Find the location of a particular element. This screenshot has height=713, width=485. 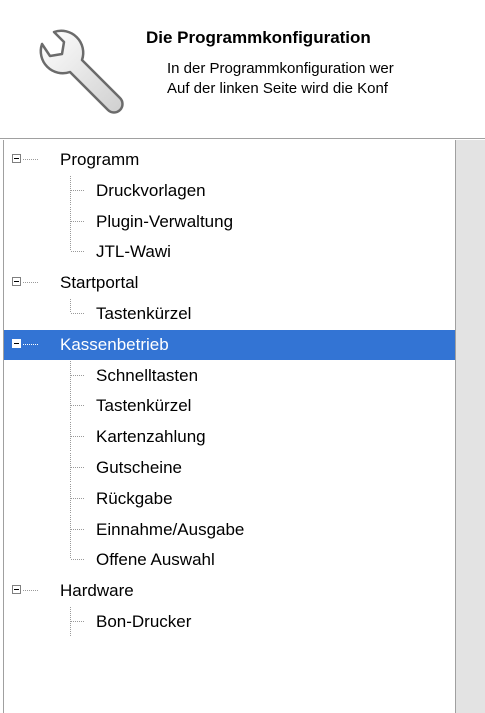

wrench-icon is located at coordinates (81, 71).